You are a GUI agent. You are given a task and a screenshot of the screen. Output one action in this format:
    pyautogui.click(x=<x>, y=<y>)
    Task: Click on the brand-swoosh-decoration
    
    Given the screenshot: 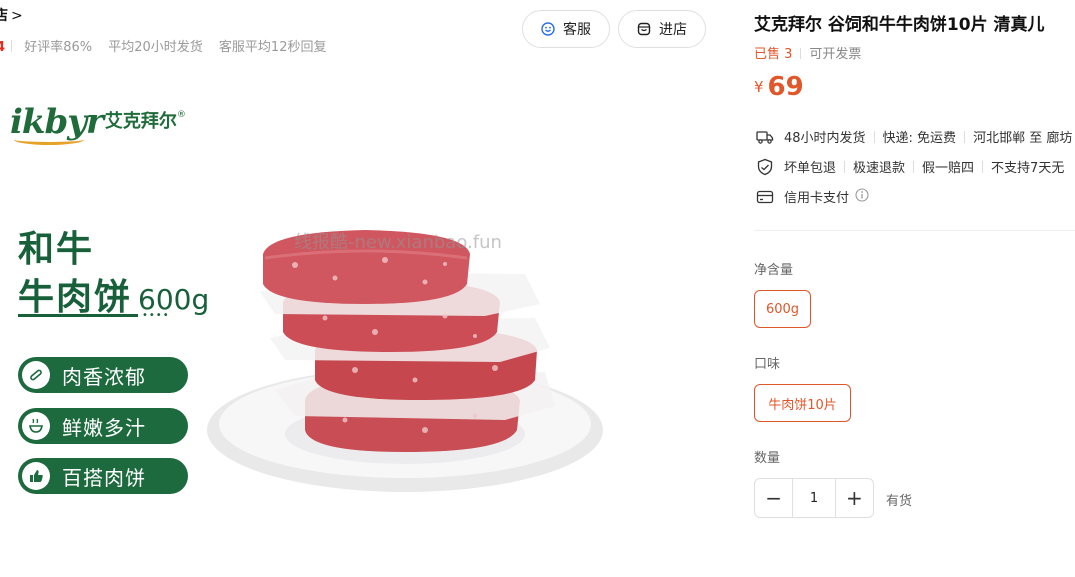 What is the action you would take?
    pyautogui.click(x=49, y=139)
    